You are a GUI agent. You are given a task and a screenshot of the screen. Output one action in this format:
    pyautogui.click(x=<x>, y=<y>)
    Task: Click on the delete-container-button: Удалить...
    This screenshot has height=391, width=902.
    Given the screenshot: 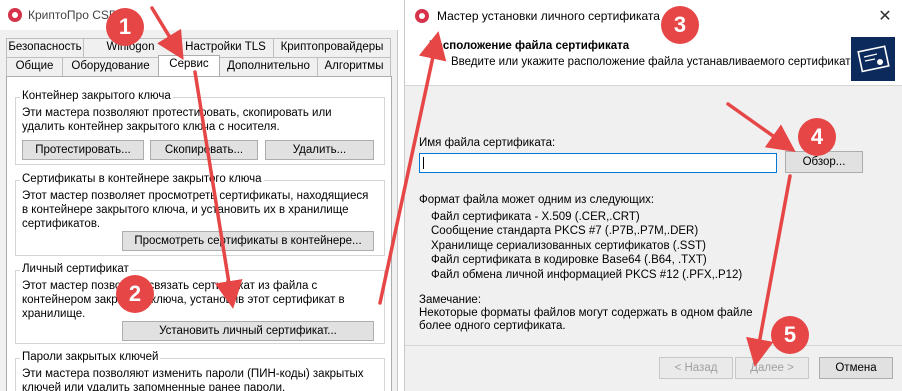 What is the action you would take?
    pyautogui.click(x=319, y=150)
    